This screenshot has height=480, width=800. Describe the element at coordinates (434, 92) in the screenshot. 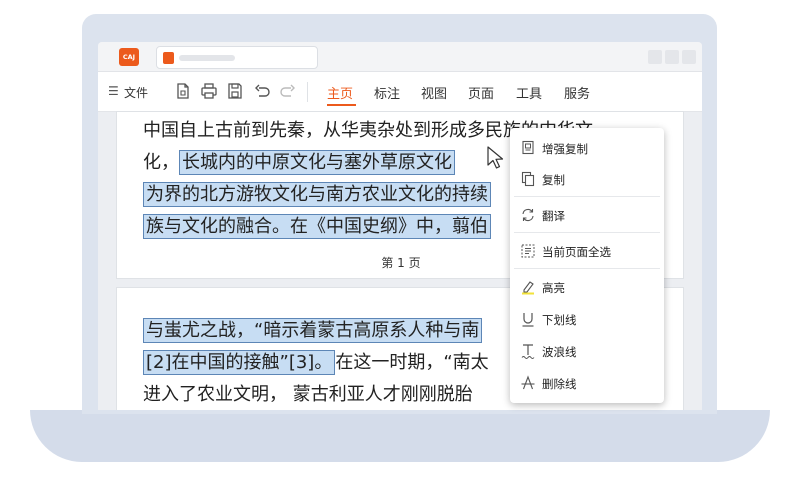

I see `tab-view: 视图` at that location.